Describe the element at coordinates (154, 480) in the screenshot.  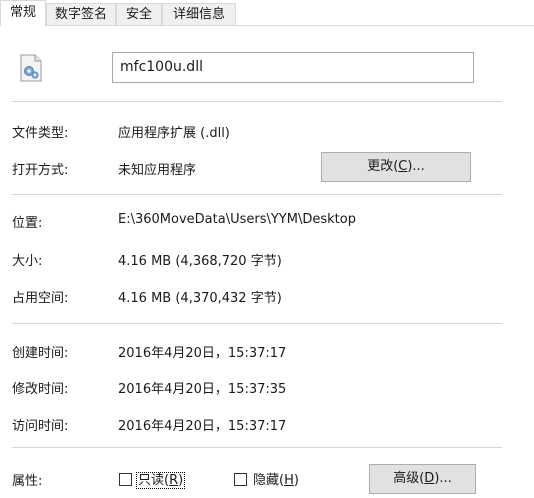
I see `readonly-text: 只读(` at that location.